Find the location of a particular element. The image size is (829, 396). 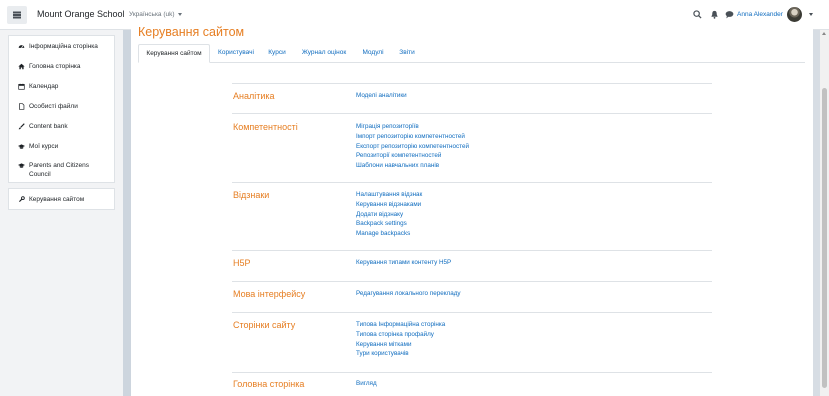

sidebar-item-private-files: Особисті файли is located at coordinates (61, 106).